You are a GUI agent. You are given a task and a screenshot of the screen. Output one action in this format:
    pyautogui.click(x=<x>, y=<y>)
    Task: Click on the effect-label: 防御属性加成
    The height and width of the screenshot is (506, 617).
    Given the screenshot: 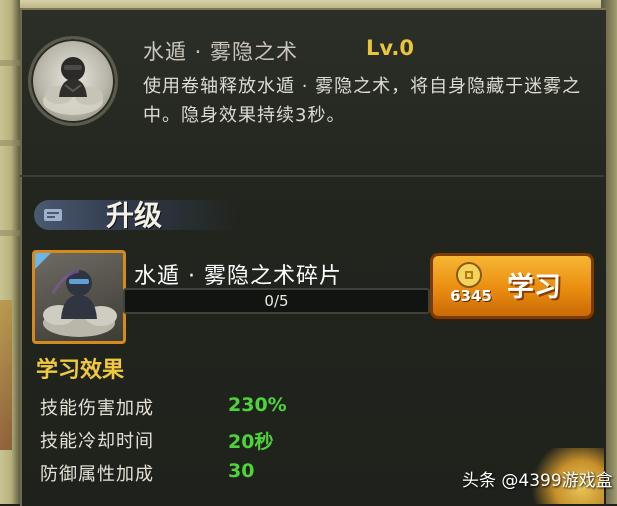 What is the action you would take?
    pyautogui.click(x=97, y=474)
    